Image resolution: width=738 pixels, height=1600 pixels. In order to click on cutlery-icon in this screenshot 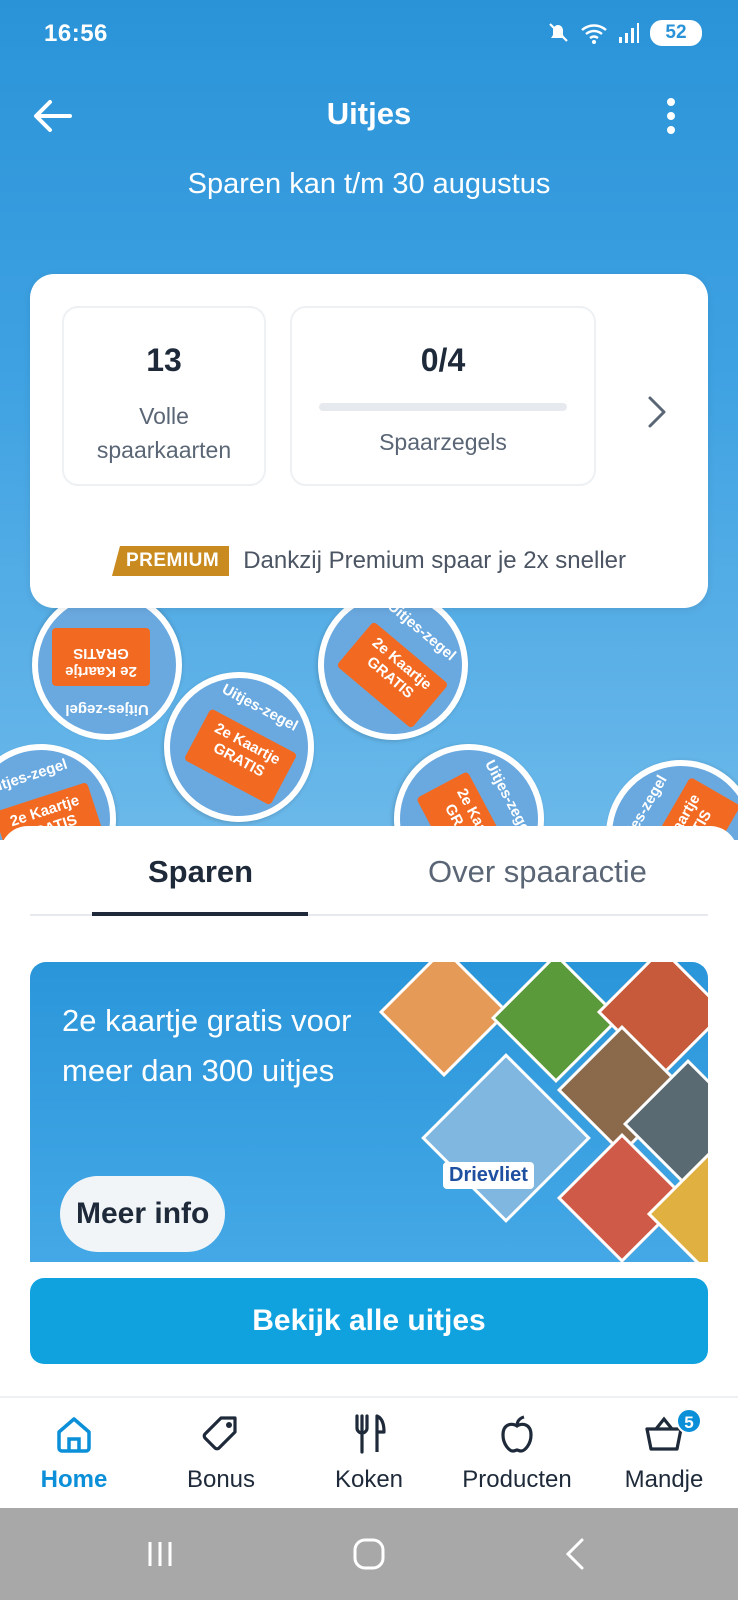, I will do `click(370, 1434)`.